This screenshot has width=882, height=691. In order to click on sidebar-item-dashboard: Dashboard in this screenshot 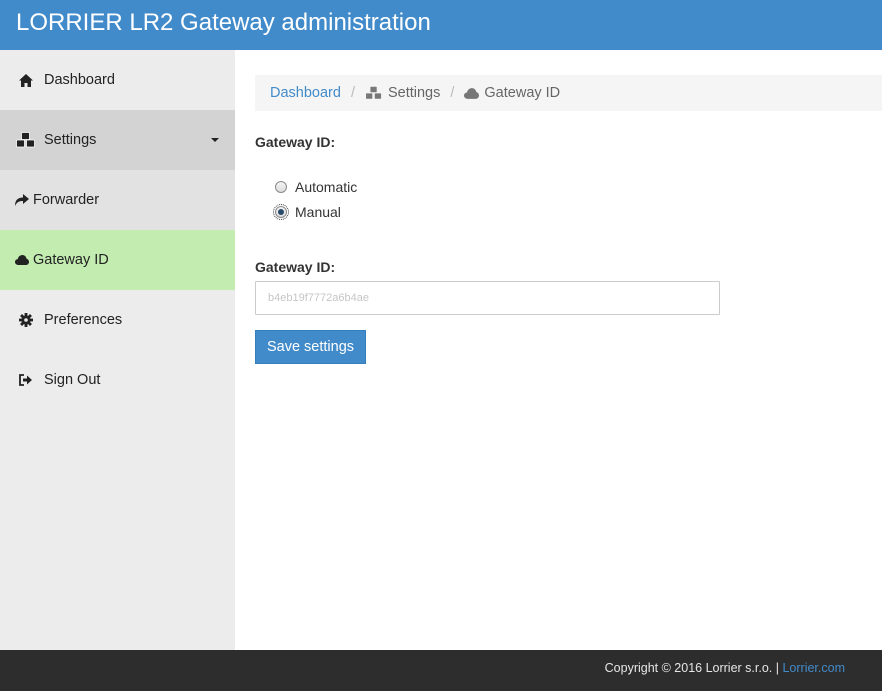, I will do `click(117, 80)`.